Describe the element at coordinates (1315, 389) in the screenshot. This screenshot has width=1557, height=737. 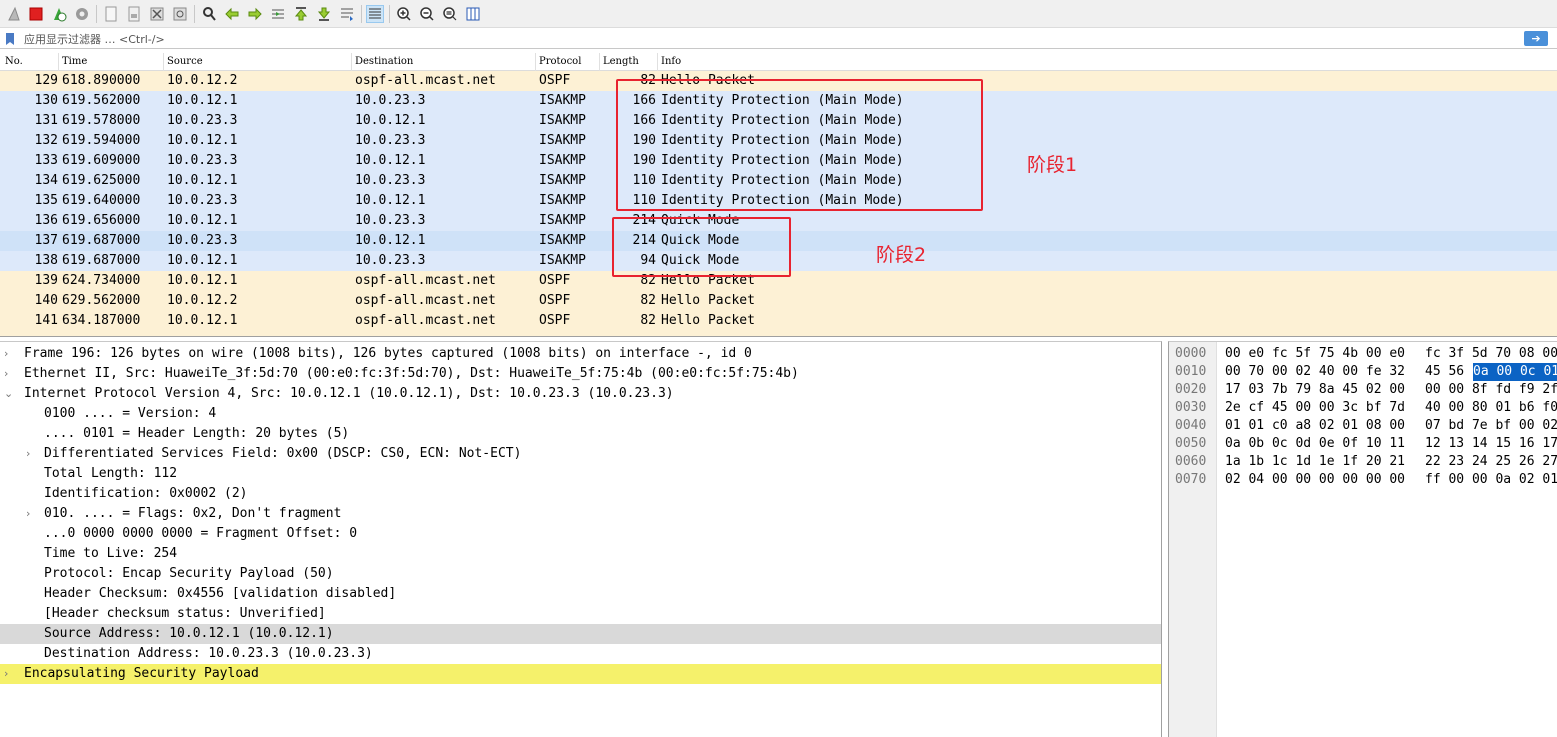
I see `hex-bytes-group1: 17 03 7b 79 8a 45 02 00` at that location.